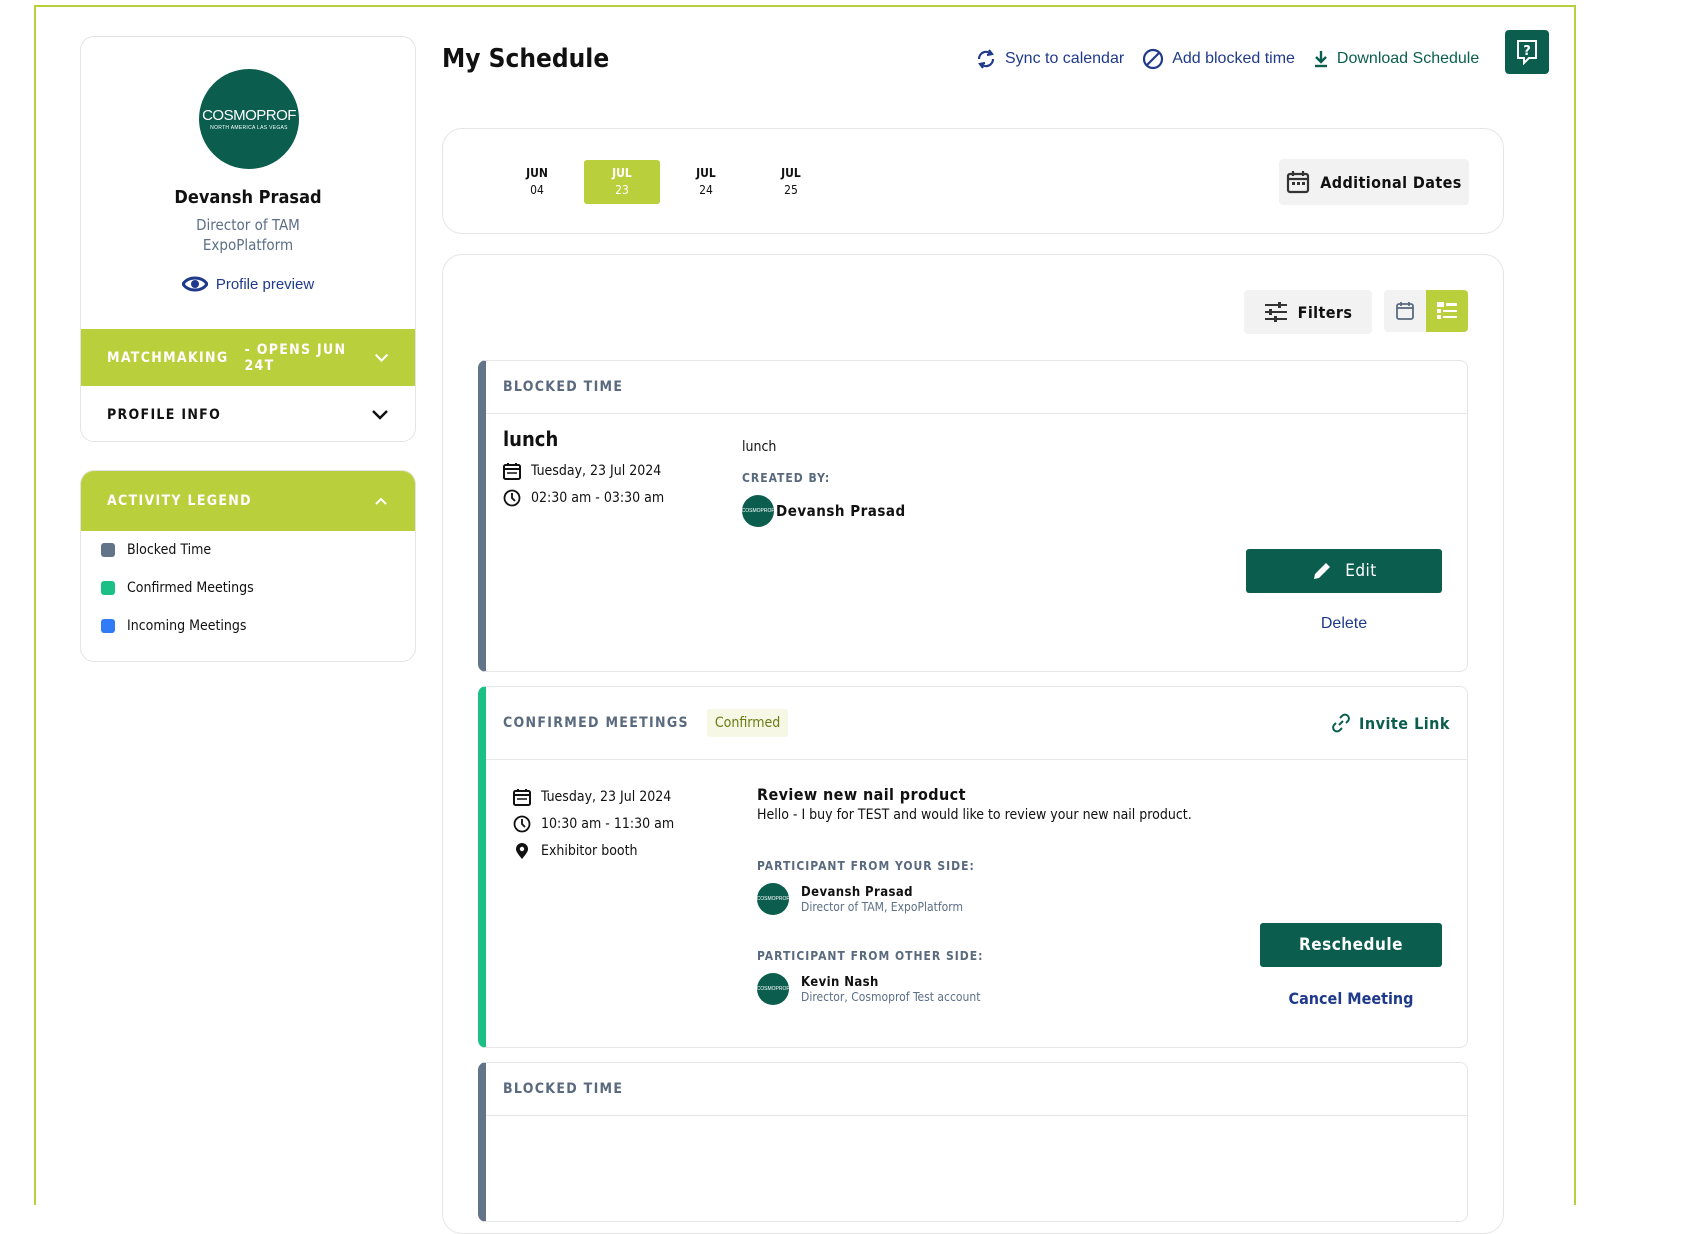 Image resolution: width=1690 pixels, height=1234 pixels. I want to click on date-day: 24, so click(706, 190).